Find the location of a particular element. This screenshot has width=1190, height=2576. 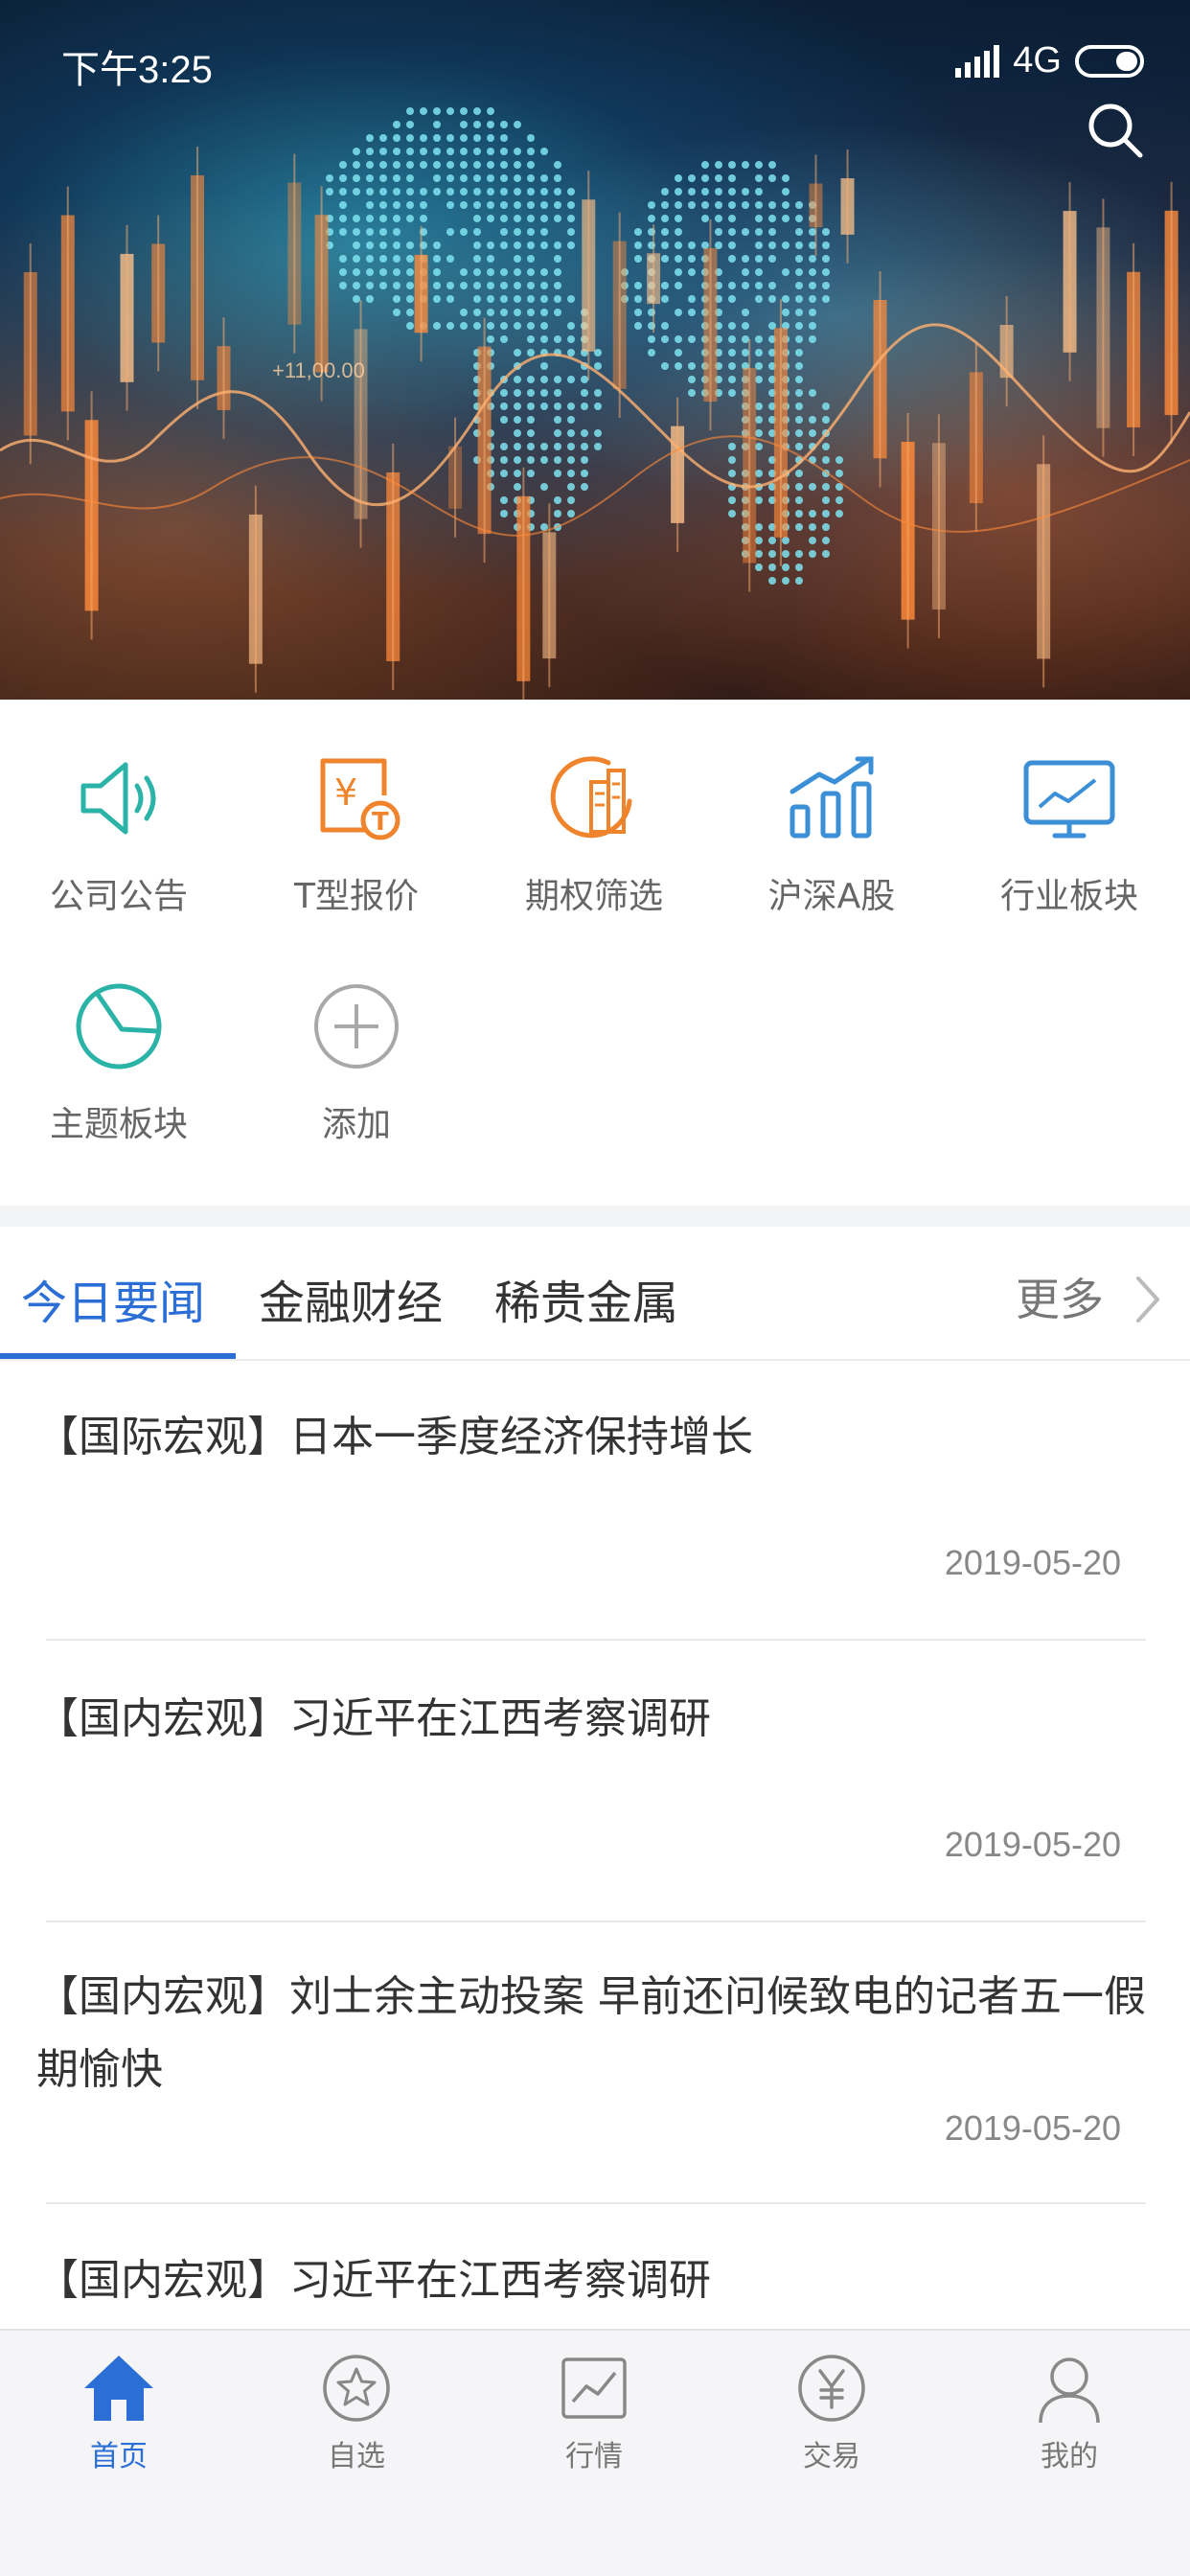

menu-item-a-share: 沪深A股 is located at coordinates (832, 808).